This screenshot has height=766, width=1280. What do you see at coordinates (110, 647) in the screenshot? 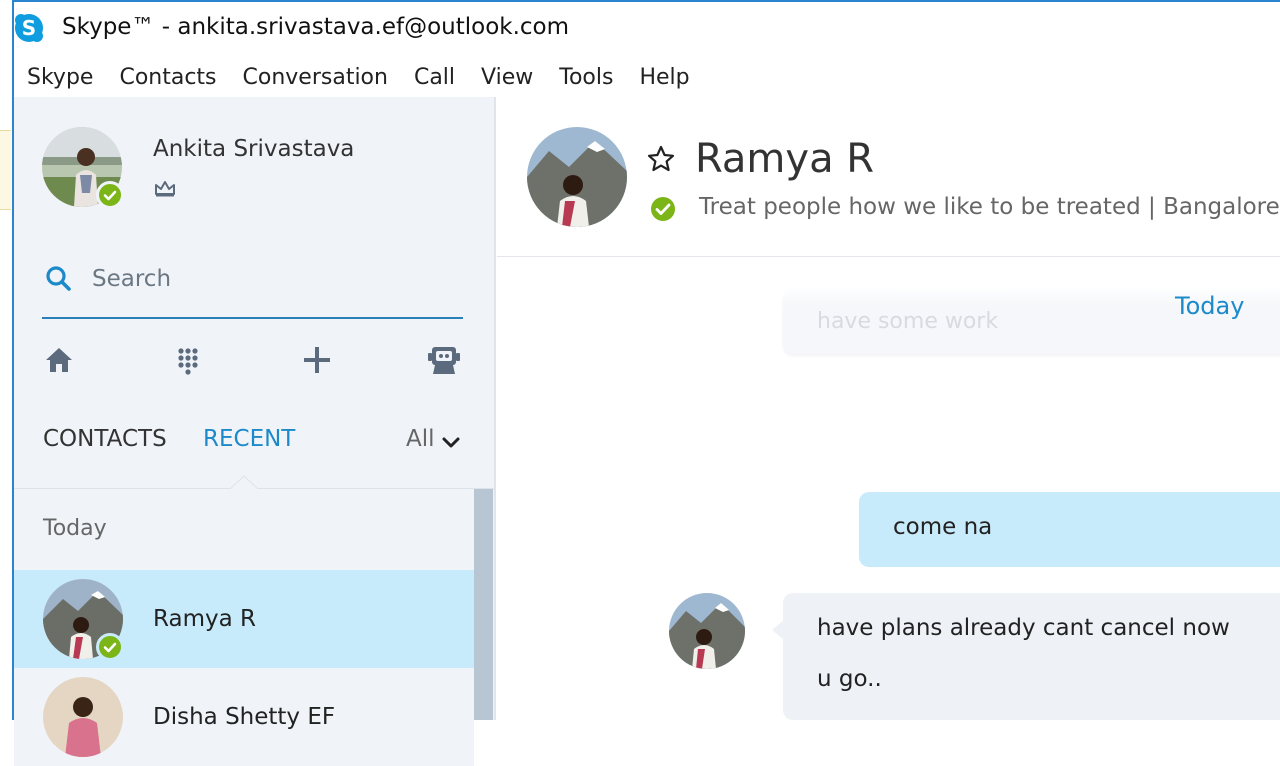
I see `contact-status-online-icon` at bounding box center [110, 647].